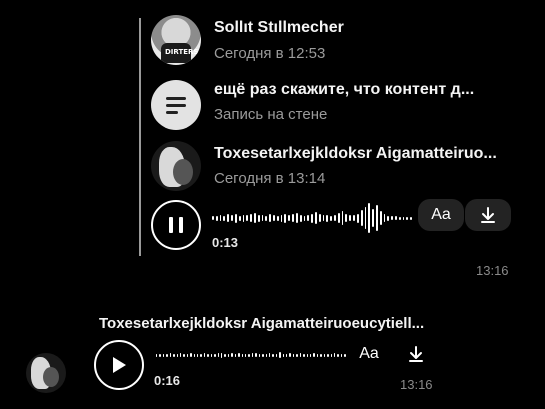  Describe the element at coordinates (171, 225) in the screenshot. I see `pause-icon` at that location.